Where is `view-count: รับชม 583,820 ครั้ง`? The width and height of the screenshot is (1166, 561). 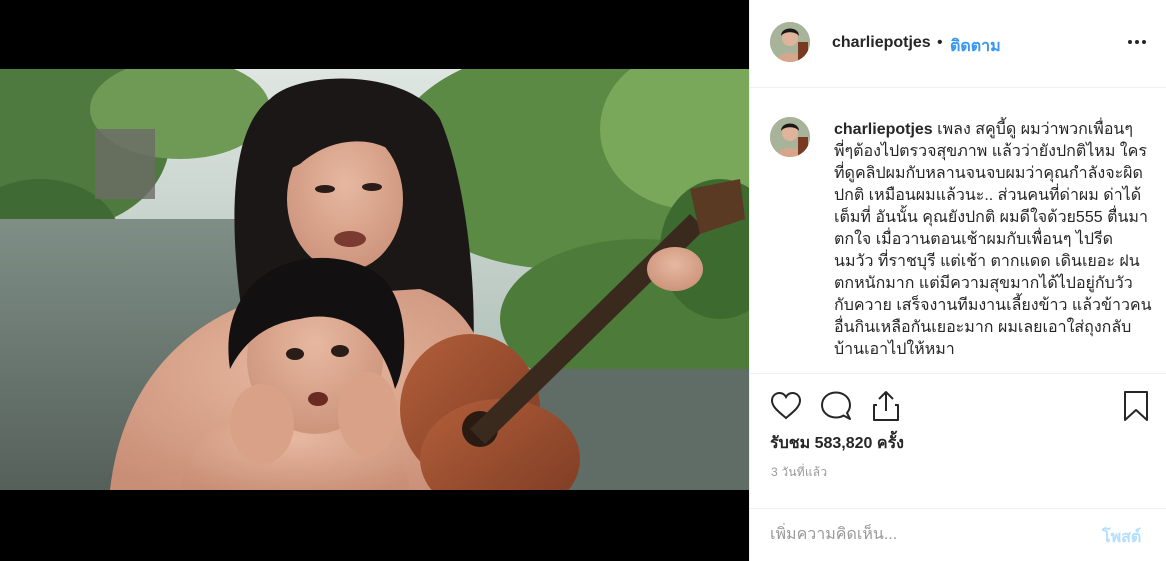
view-count: รับชม 583,820 ครั้ง is located at coordinates (837, 443).